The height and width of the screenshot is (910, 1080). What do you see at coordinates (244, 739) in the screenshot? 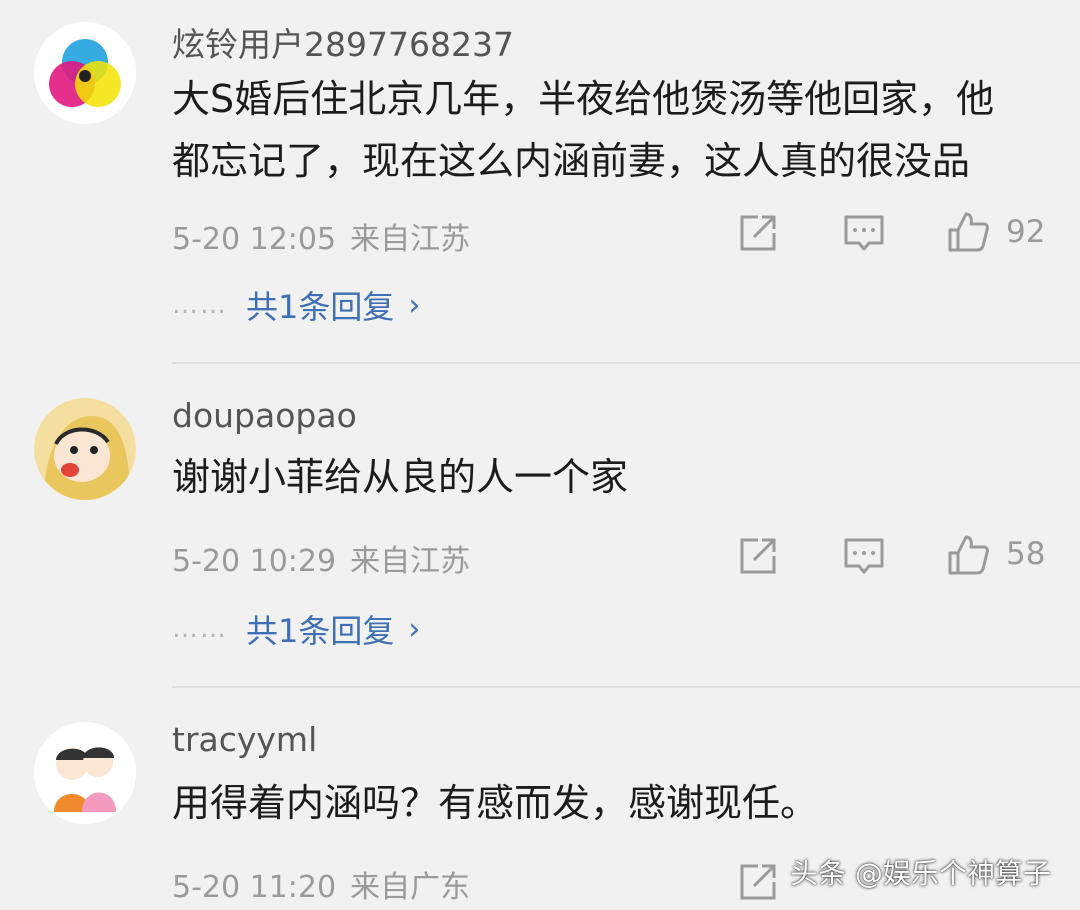
I see `username: tracyyml` at bounding box center [244, 739].